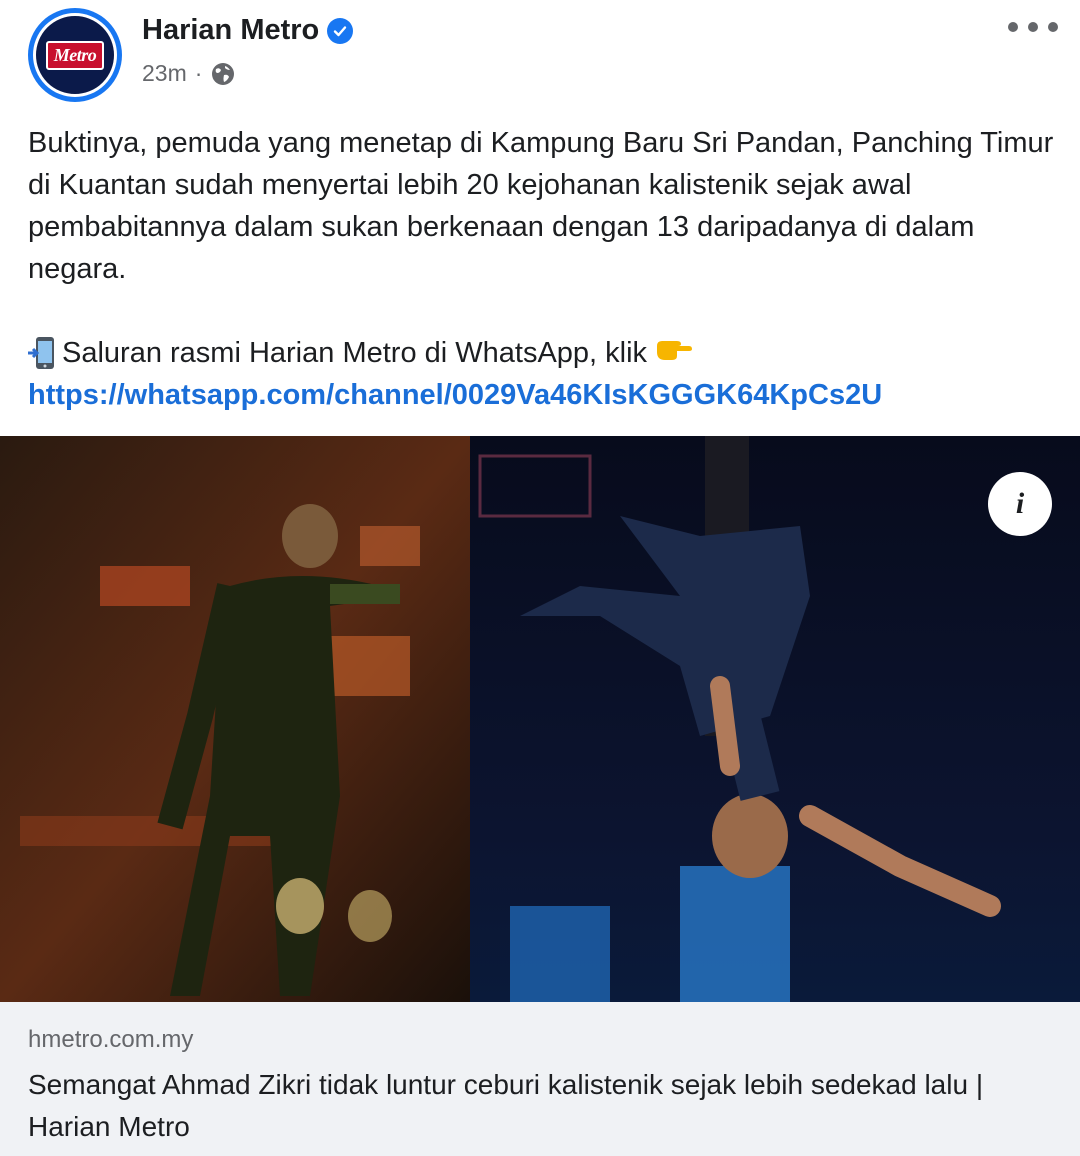 The height and width of the screenshot is (1156, 1080). What do you see at coordinates (111, 1039) in the screenshot?
I see `preview-domain: hmetro.com.my` at bounding box center [111, 1039].